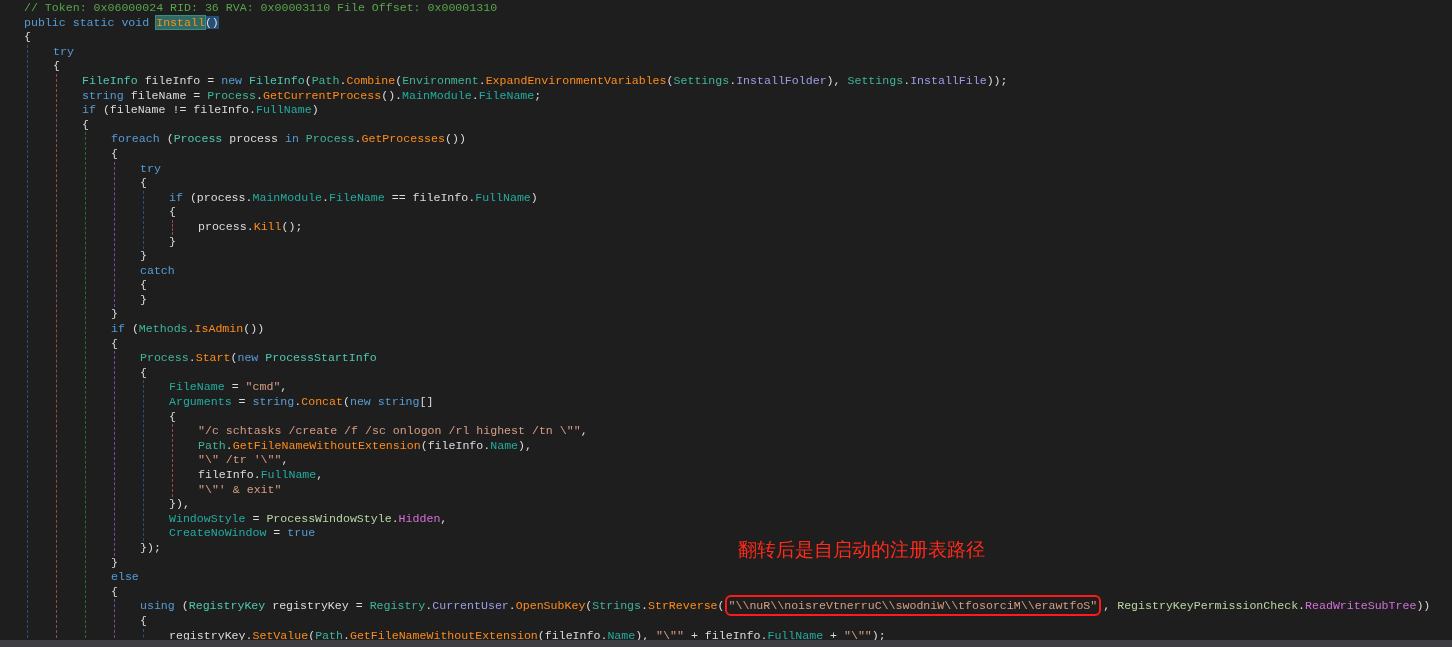  Describe the element at coordinates (527, 634) in the screenshot. I see `code-line: registryKey.SetValue(Path.GetFileNameWithoutExtension(fileInfo.Name), "\"" + fileInfo.FullName + "\"");` at that location.